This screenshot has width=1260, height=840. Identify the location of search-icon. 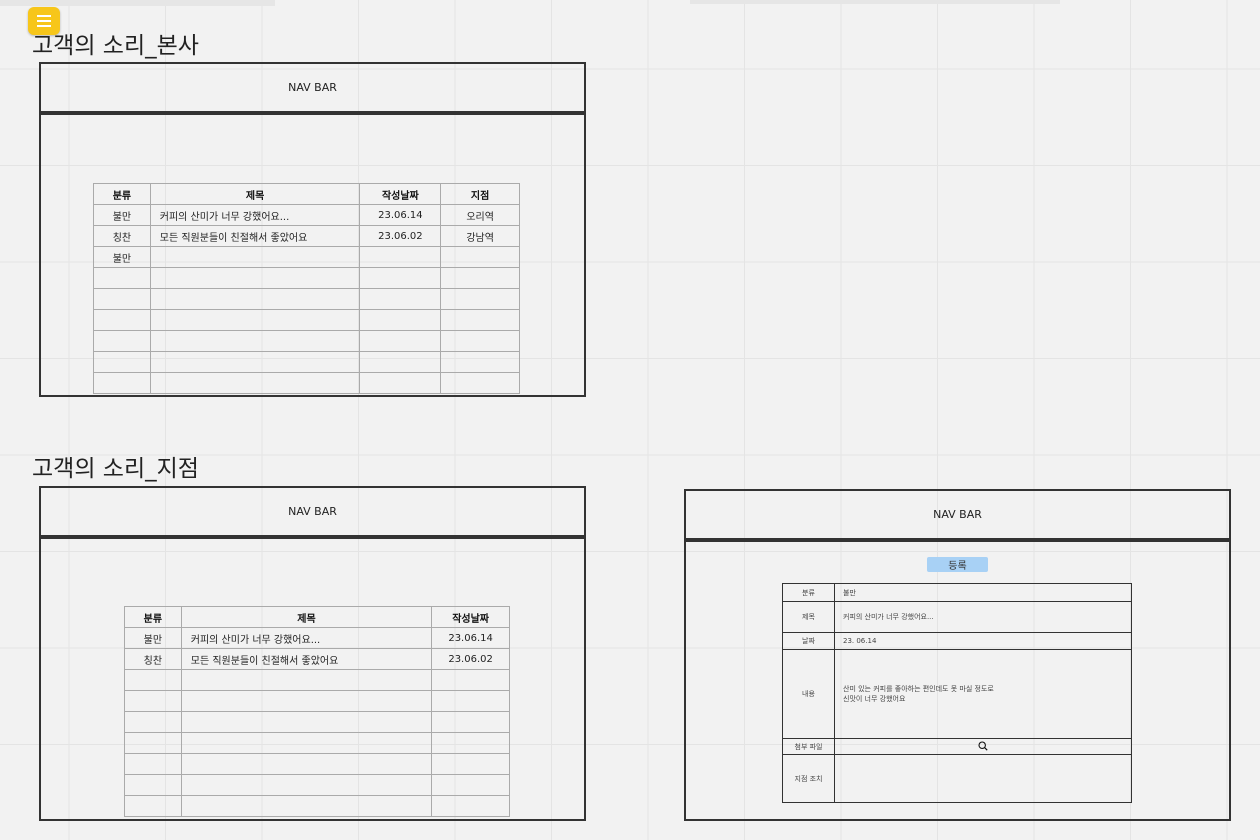
(983, 746).